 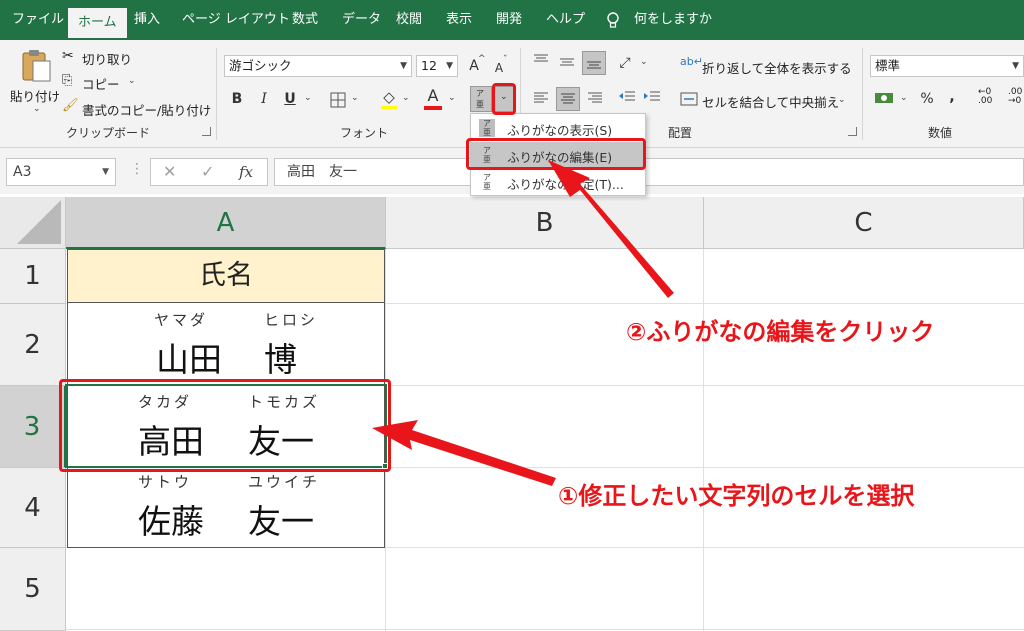 What do you see at coordinates (852, 131) in the screenshot?
I see `alignment-launcher-icon` at bounding box center [852, 131].